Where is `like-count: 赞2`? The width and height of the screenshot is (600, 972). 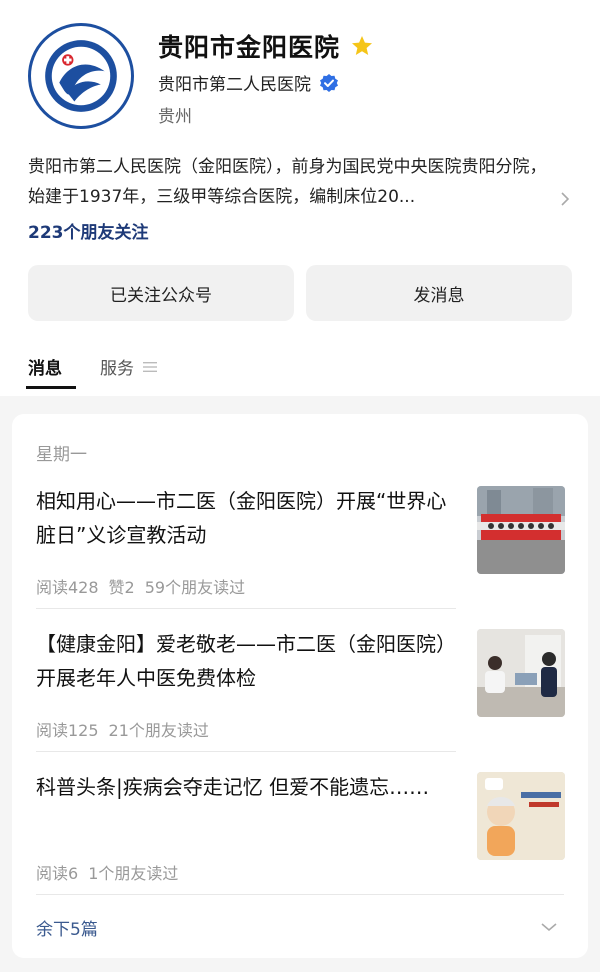
like-count: 赞2 is located at coordinates (121, 587).